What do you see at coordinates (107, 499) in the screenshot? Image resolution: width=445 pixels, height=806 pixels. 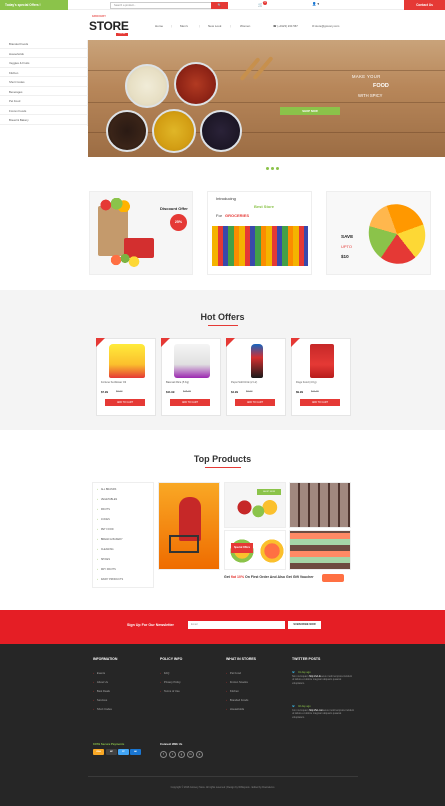 I see `category-item-vegetables: › VEGETABLES` at bounding box center [107, 499].